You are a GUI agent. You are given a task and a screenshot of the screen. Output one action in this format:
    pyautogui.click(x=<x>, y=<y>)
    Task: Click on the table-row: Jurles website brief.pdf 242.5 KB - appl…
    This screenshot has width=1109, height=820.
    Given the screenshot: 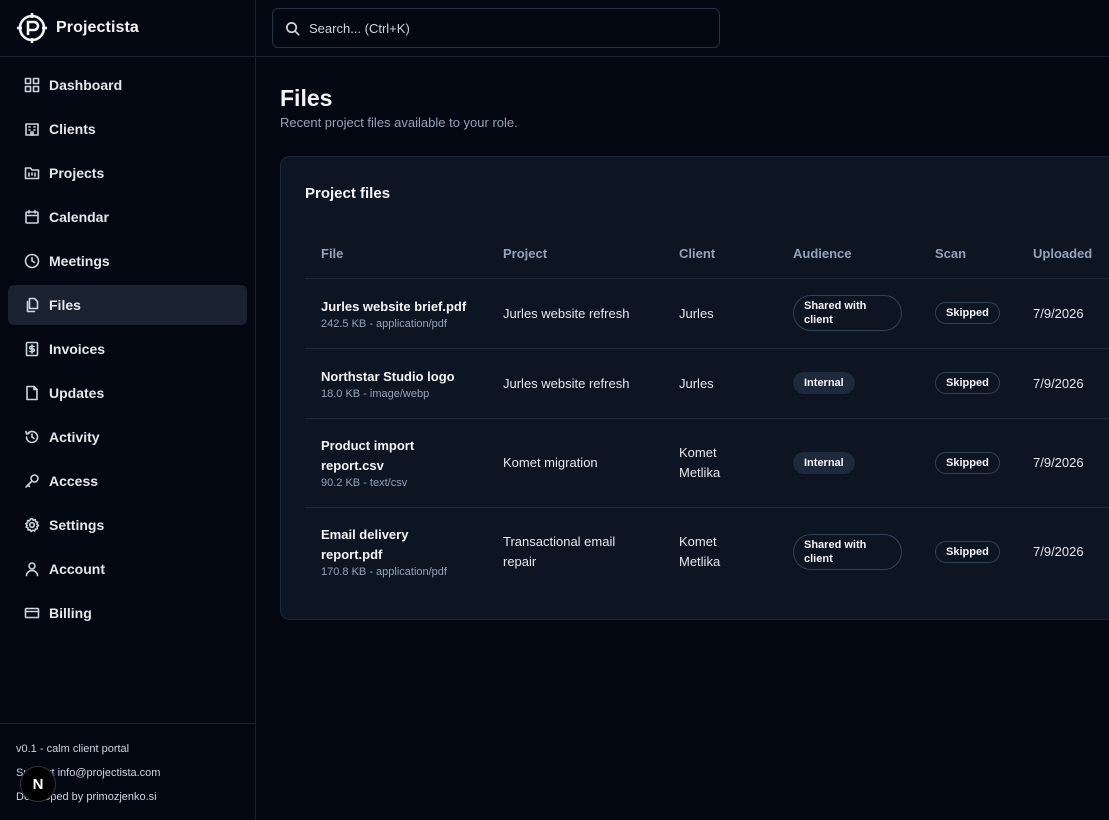 What is the action you would take?
    pyautogui.click(x=707, y=313)
    